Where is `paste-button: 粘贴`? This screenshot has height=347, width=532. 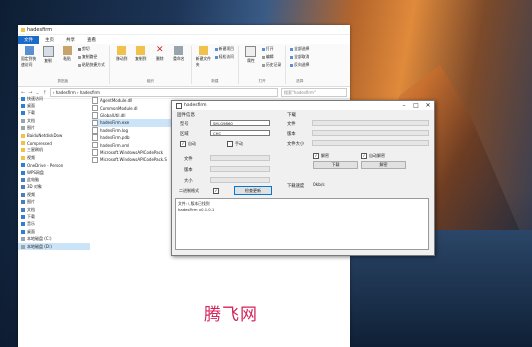
paste-button: 粘贴 is located at coordinates (67, 57).